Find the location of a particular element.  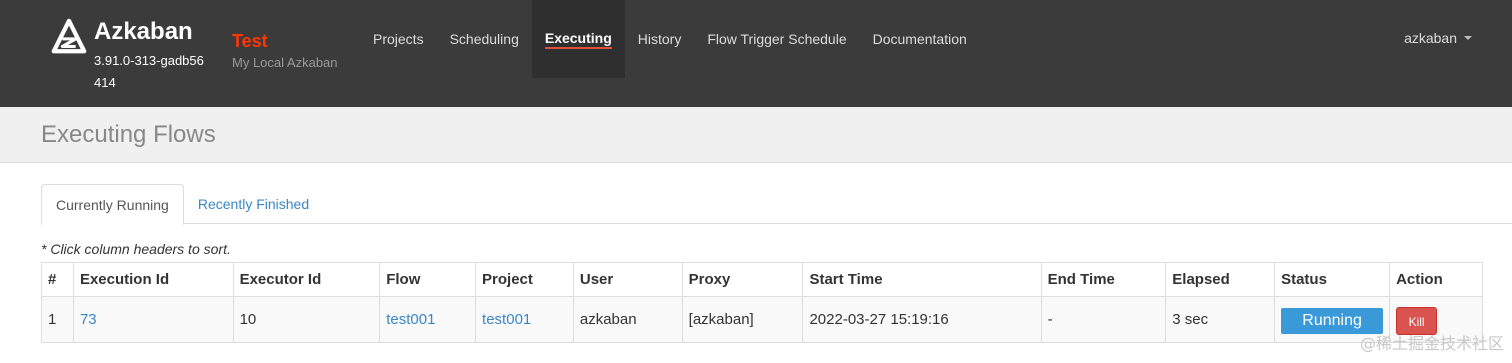

page-title: Executing Flows is located at coordinates (128, 134).